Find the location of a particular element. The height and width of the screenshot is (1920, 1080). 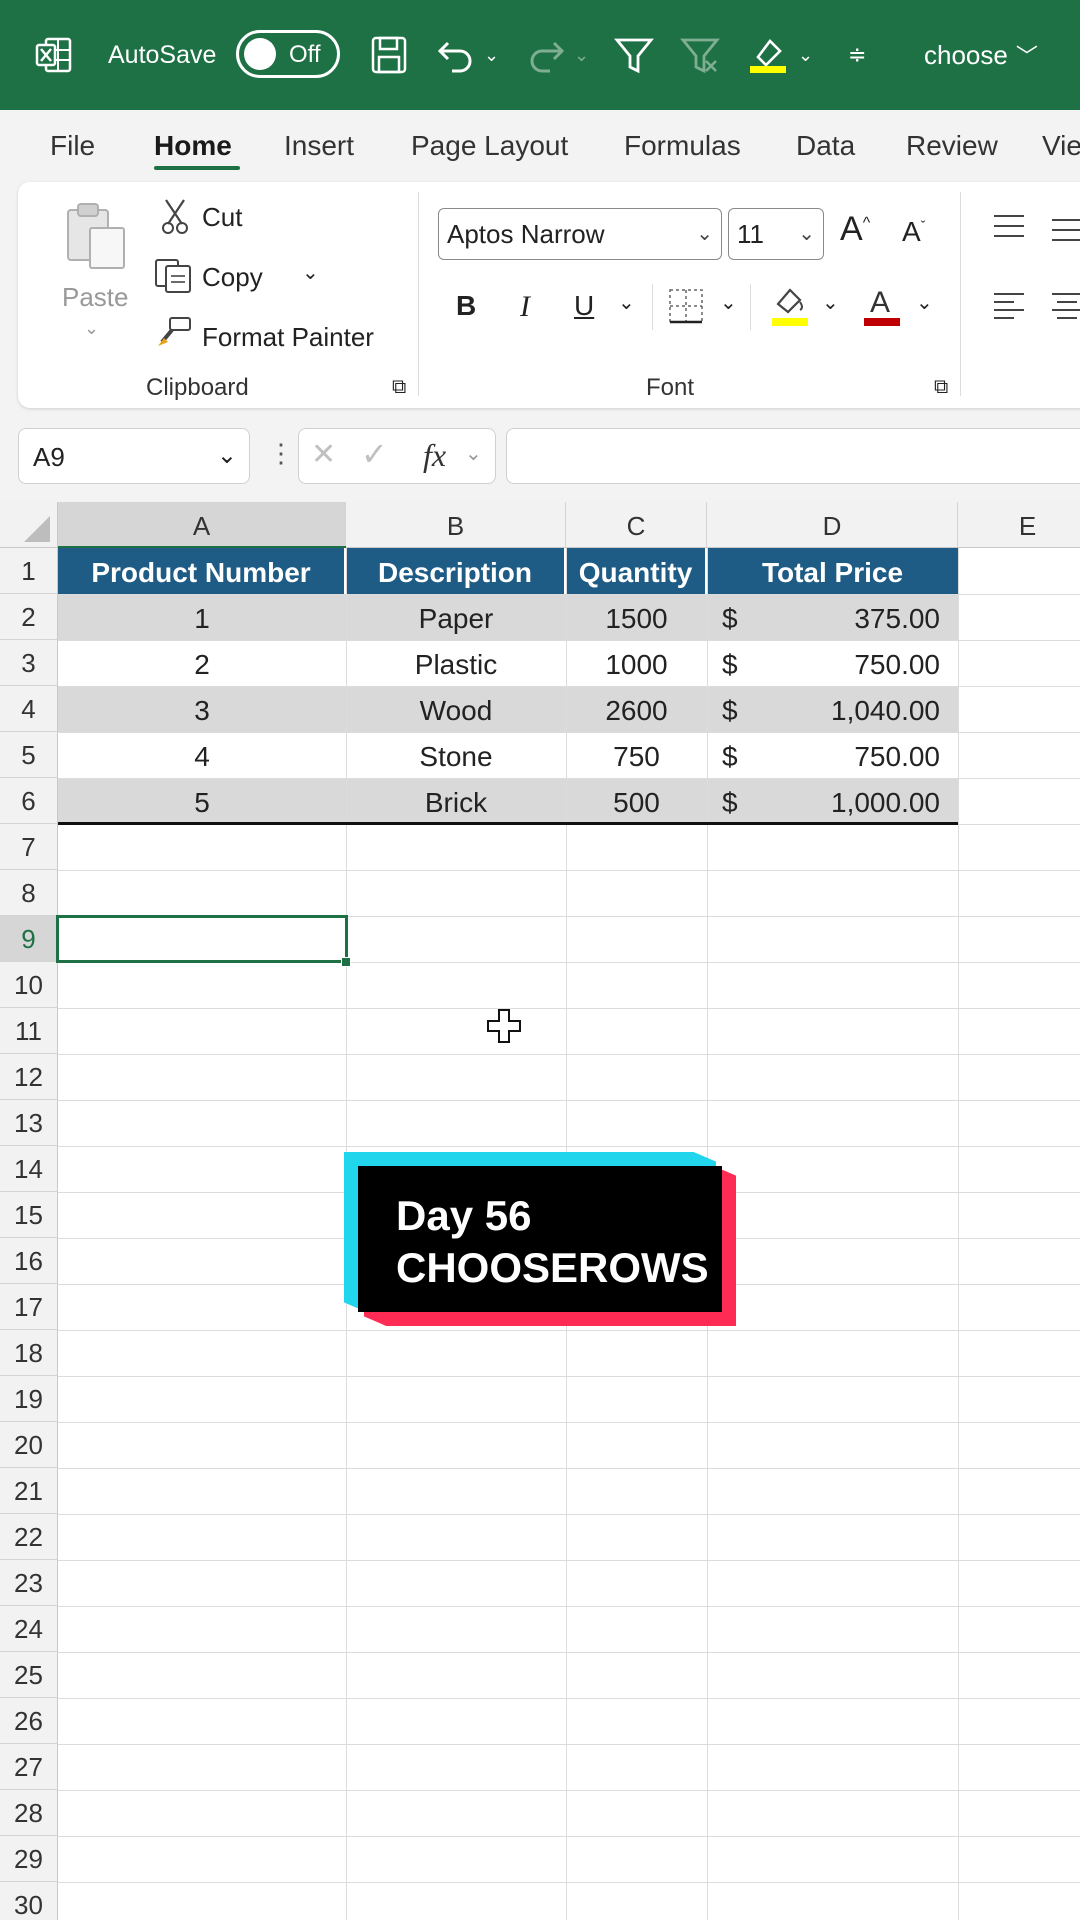

row-header: 11 is located at coordinates (29, 1031).